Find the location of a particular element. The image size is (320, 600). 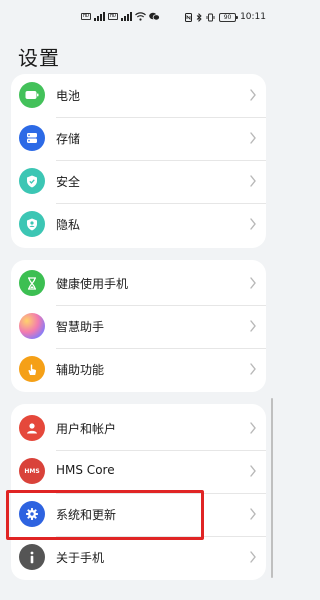

settings-item-hms-core: HMS HMS Core is located at coordinates (138, 471).